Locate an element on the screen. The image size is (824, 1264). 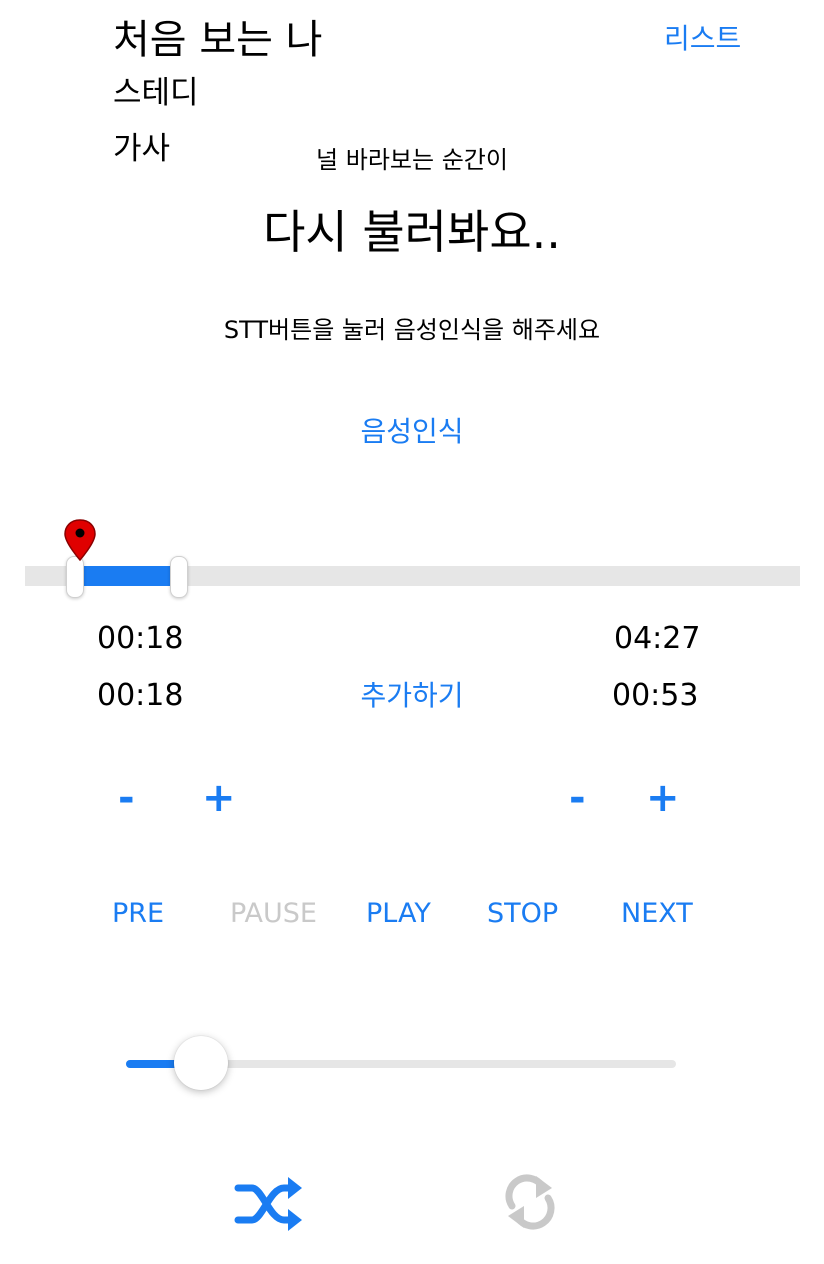
shuffle-icon is located at coordinates (269, 1204).